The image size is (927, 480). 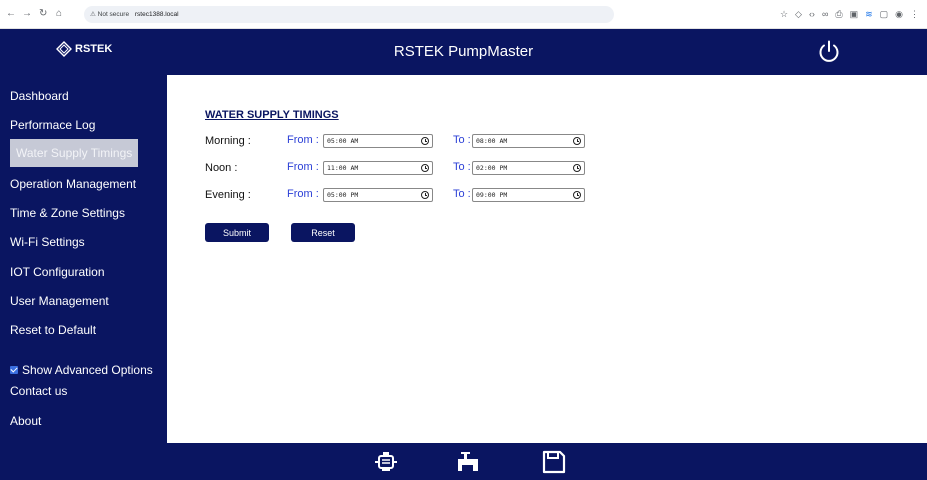 I want to click on noon-to-time-input: 02:00 PM, so click(x=528, y=168).